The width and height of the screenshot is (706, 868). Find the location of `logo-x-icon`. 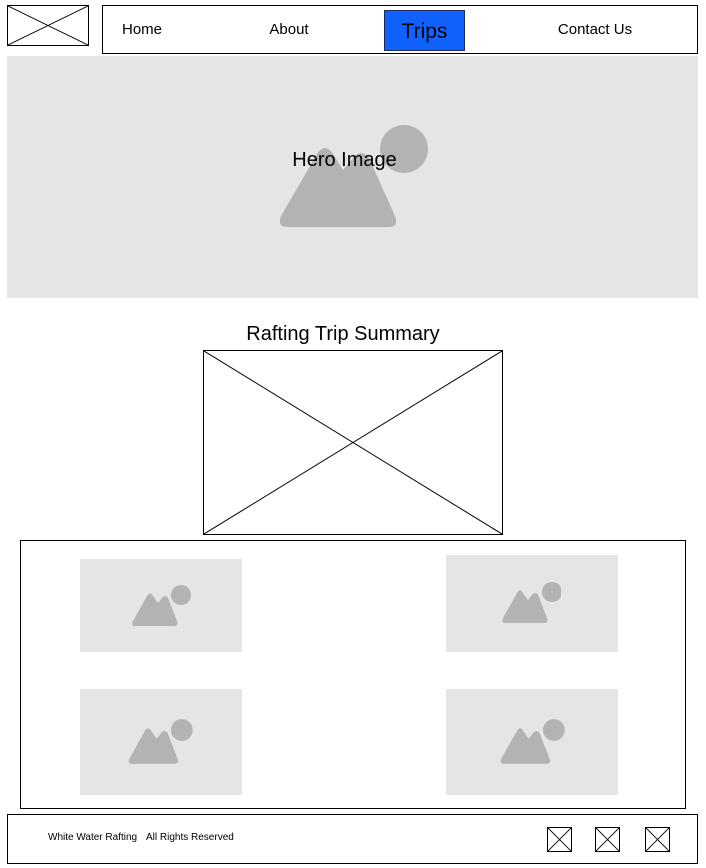

logo-x-icon is located at coordinates (48, 25).